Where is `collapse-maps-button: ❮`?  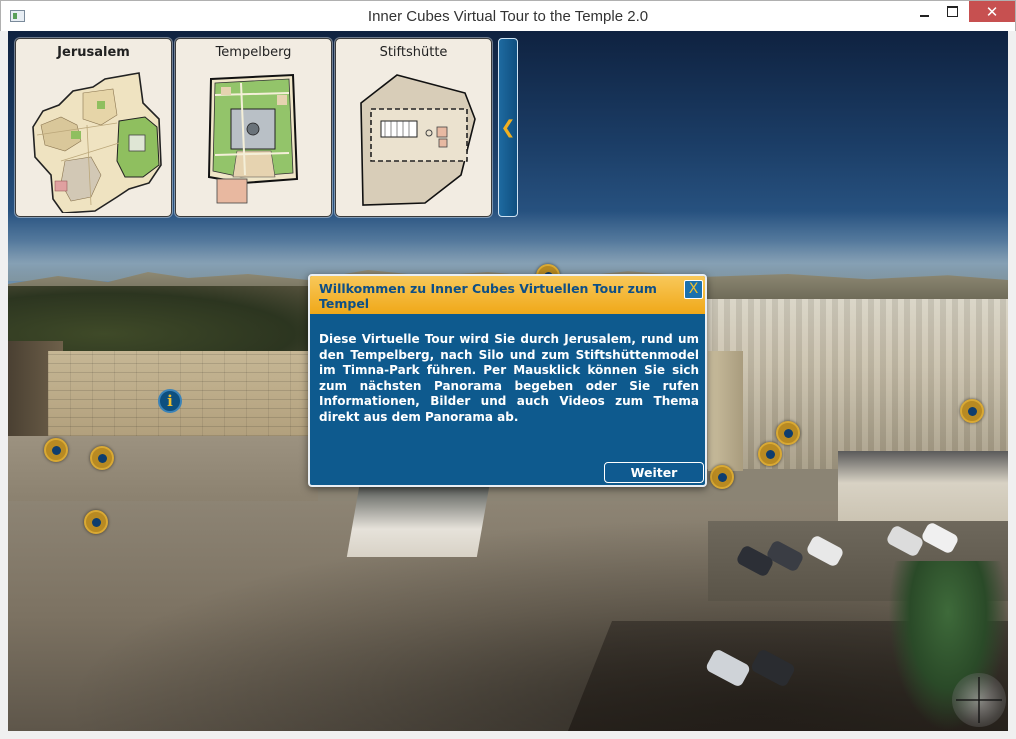 collapse-maps-button: ❮ is located at coordinates (508, 127).